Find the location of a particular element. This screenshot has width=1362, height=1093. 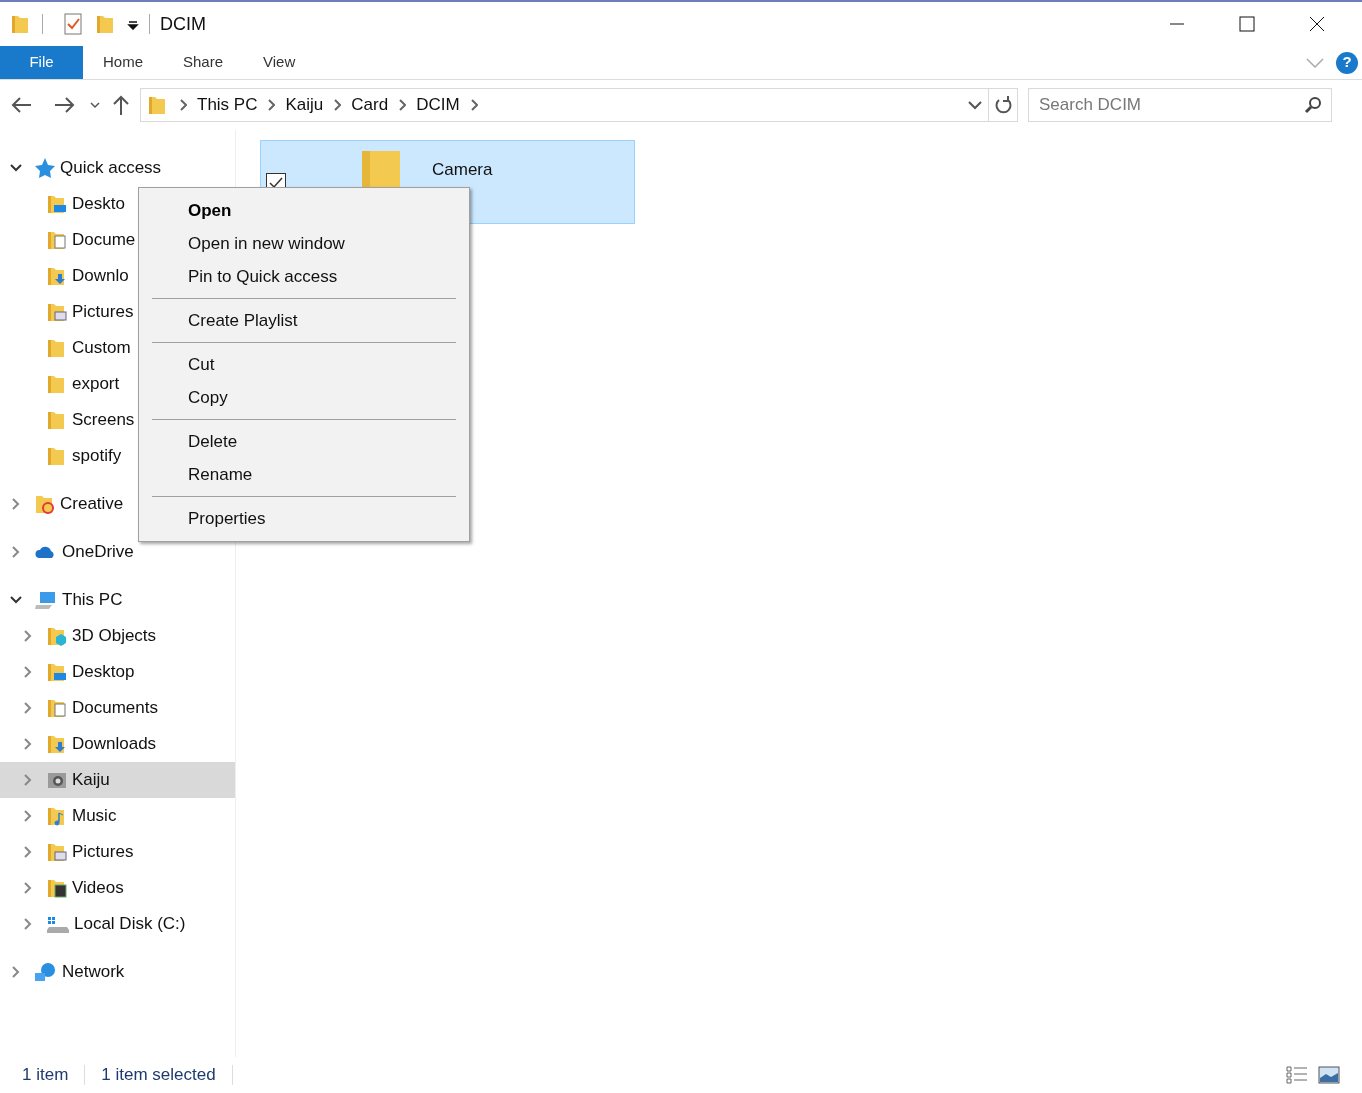

ribbon-tab: Share is located at coordinates (203, 62).